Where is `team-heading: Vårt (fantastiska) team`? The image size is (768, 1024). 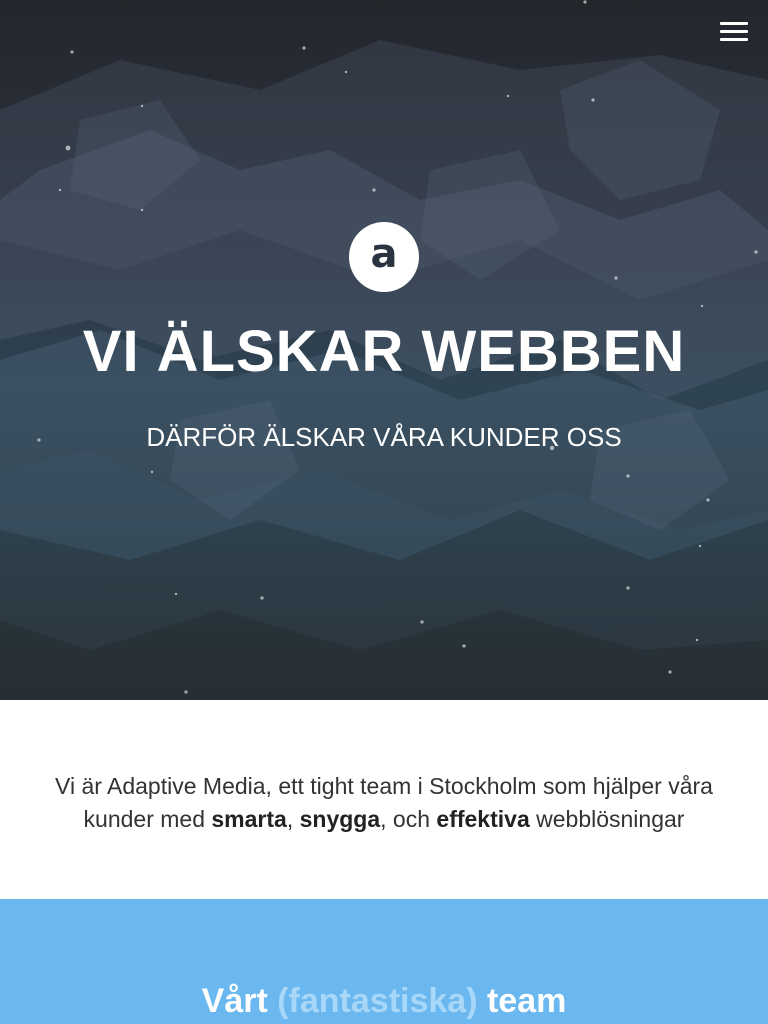
team-heading: Vårt (fantastiska) team is located at coordinates (384, 1001).